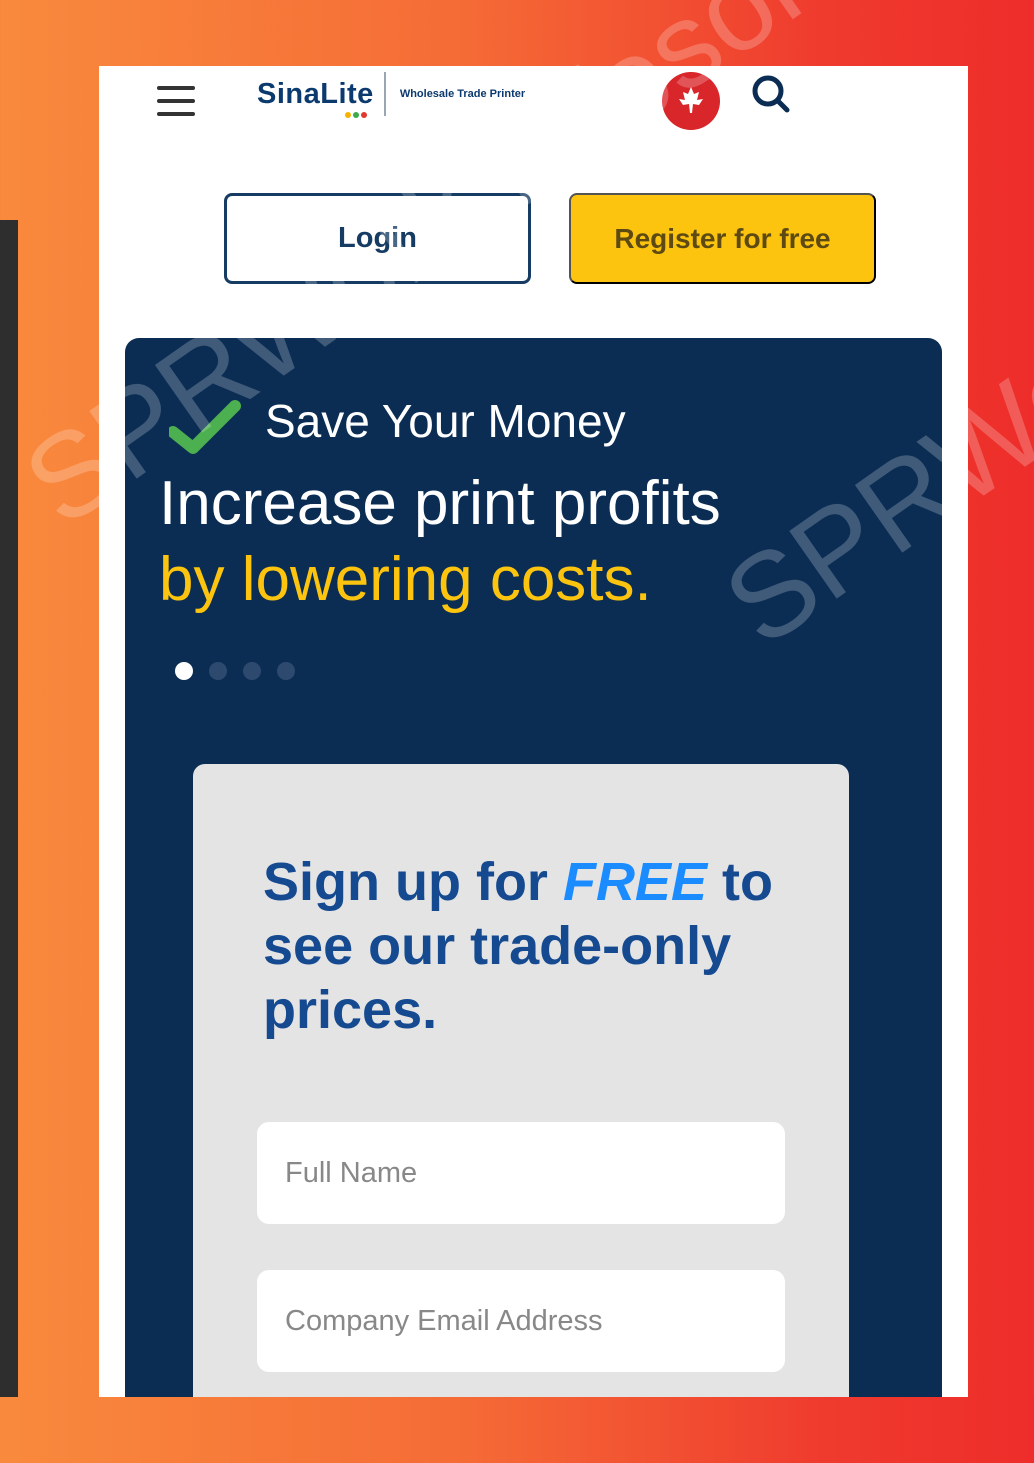 The height and width of the screenshot is (1463, 1034). I want to click on carousel-dots, so click(235, 671).